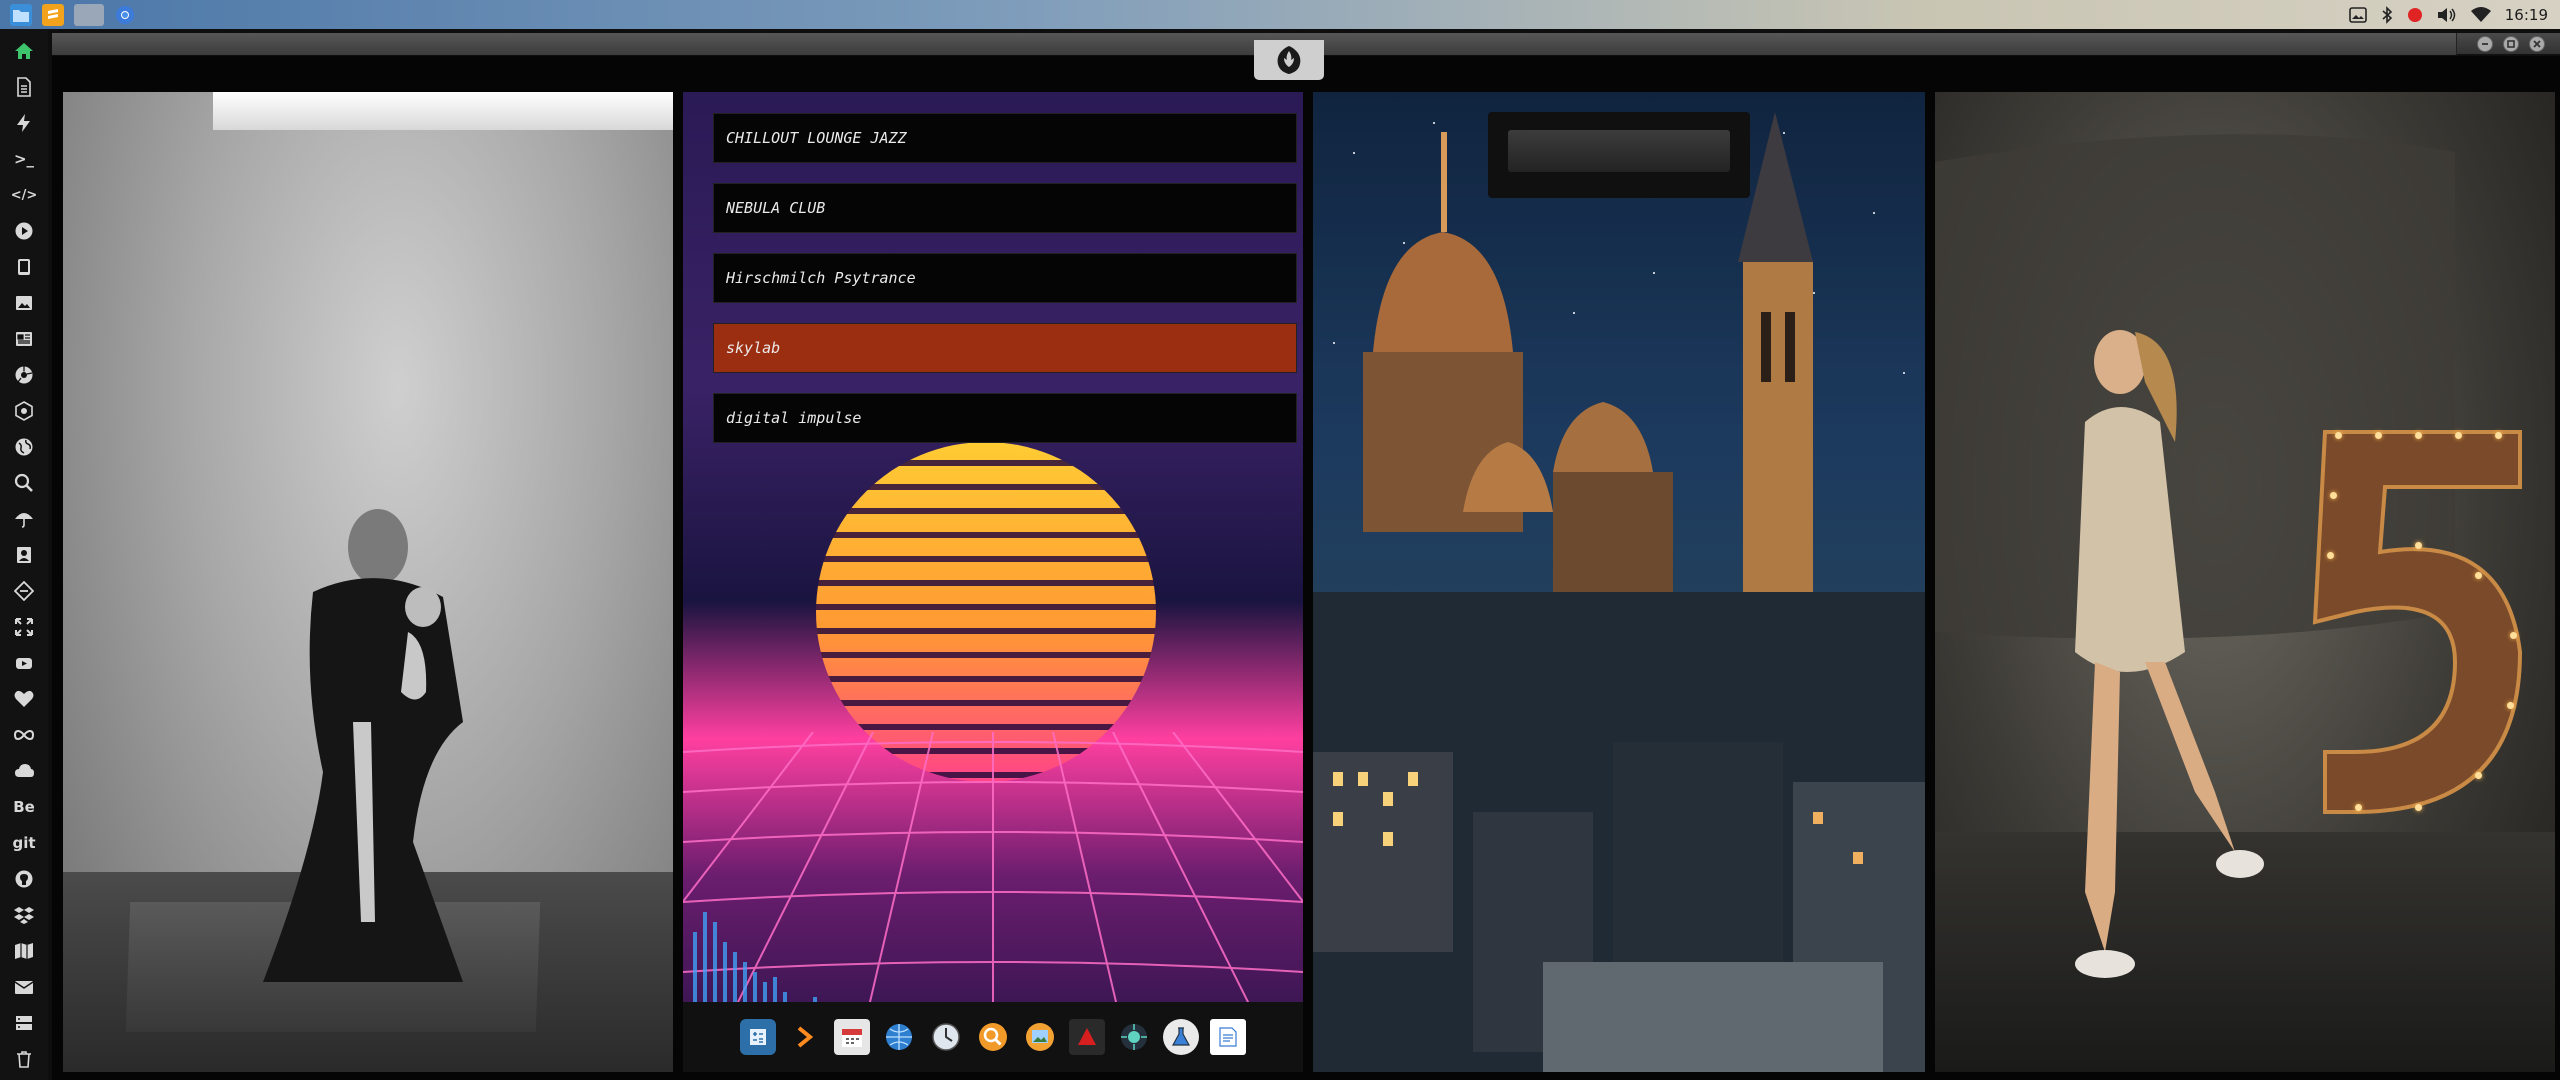 The width and height of the screenshot is (2560, 1080). Describe the element at coordinates (24, 267) in the screenshot. I see `tablet-icon` at that location.